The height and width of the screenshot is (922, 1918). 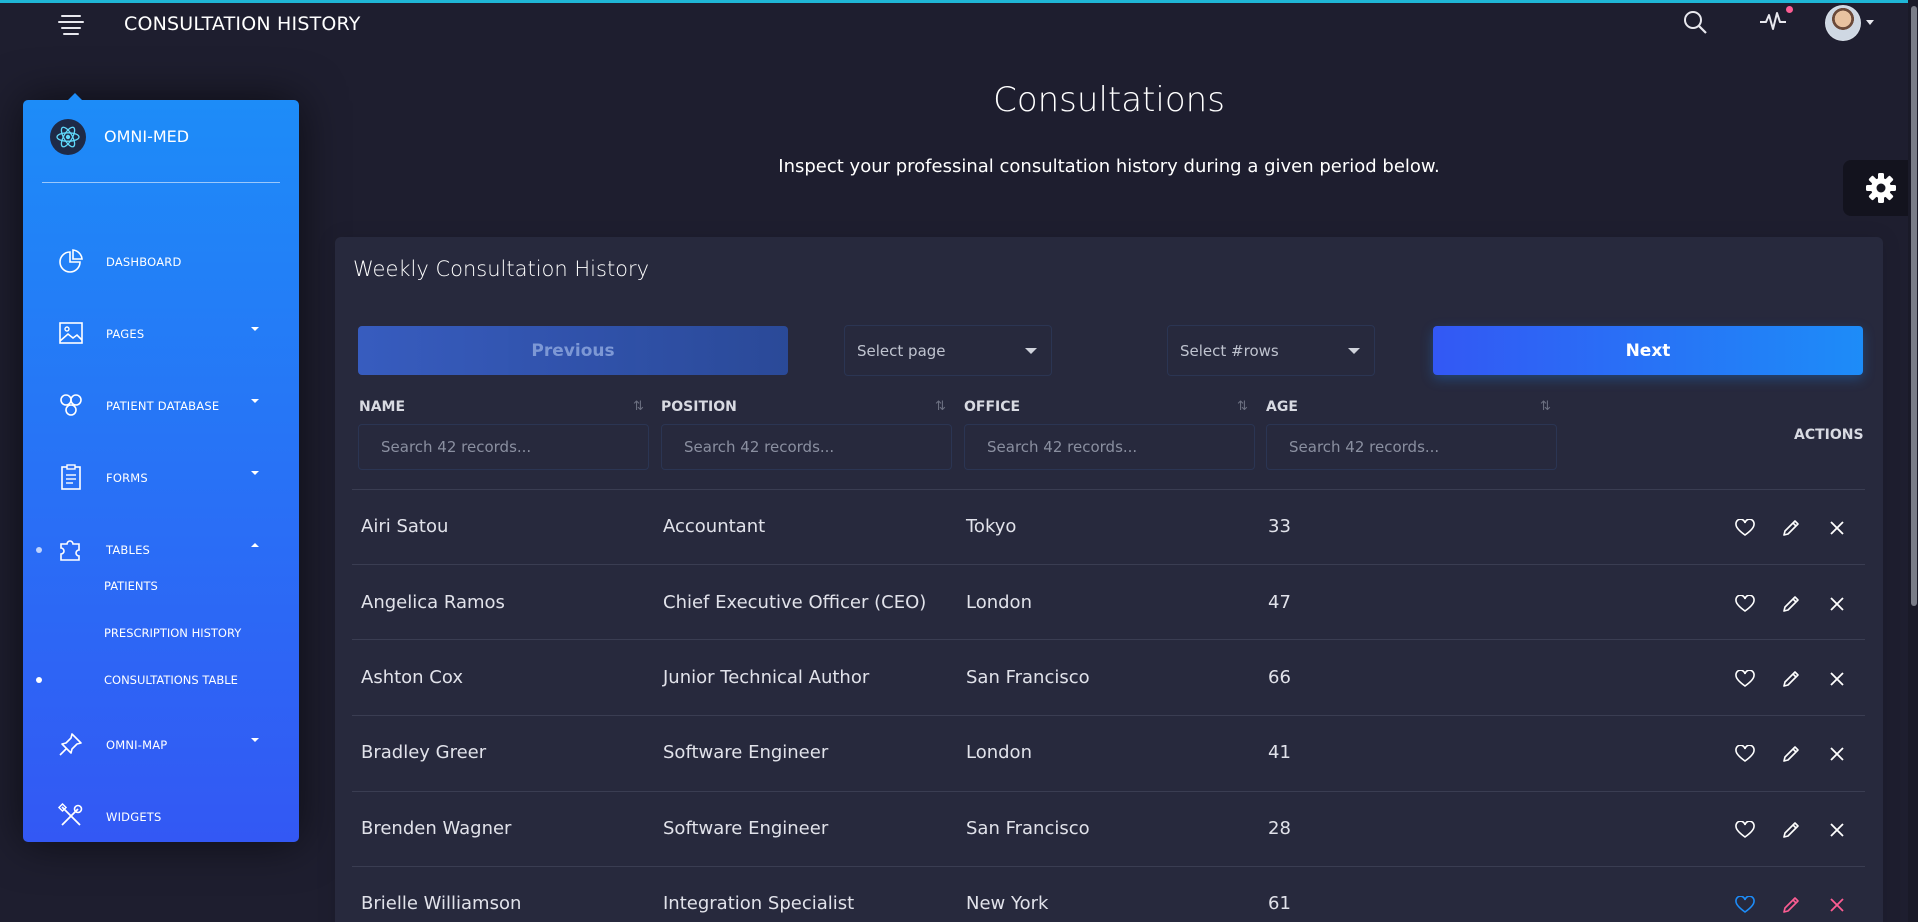 What do you see at coordinates (991, 526) in the screenshot?
I see `cell-office: Tokyo` at bounding box center [991, 526].